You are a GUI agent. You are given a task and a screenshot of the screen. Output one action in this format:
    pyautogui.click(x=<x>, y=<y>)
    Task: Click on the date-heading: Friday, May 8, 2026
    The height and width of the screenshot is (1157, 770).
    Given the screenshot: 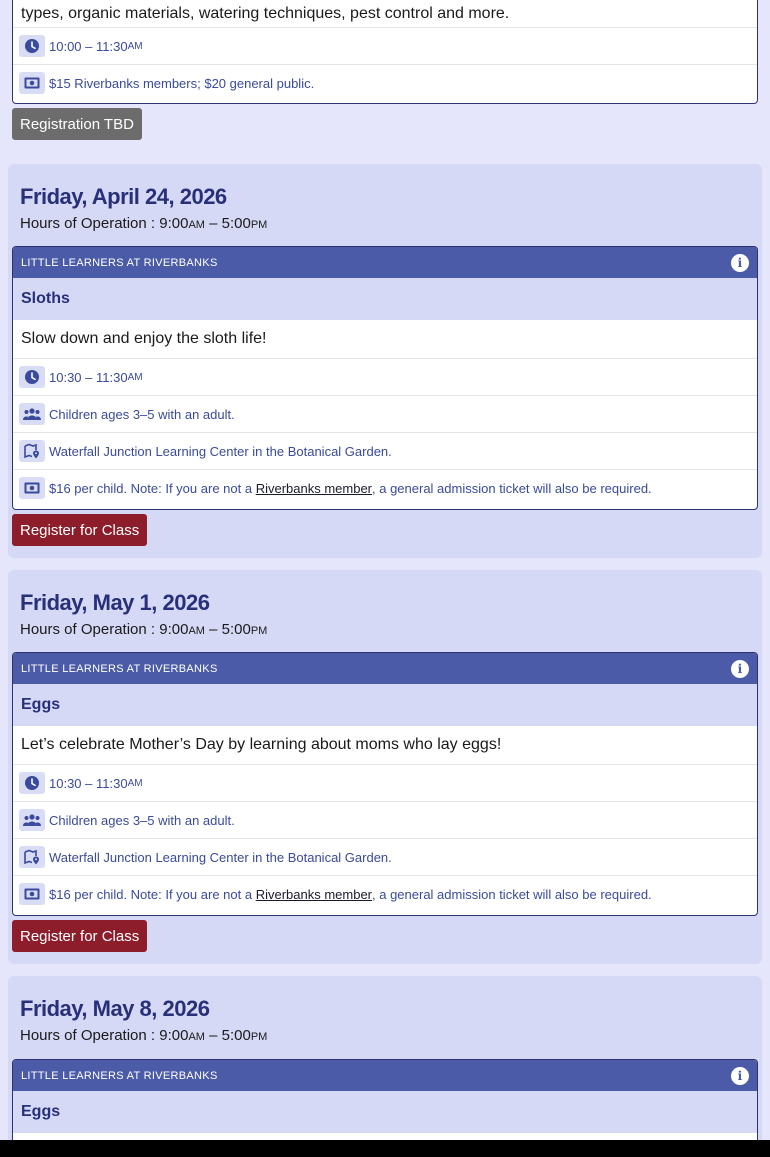 What is the action you would take?
    pyautogui.click(x=115, y=1008)
    